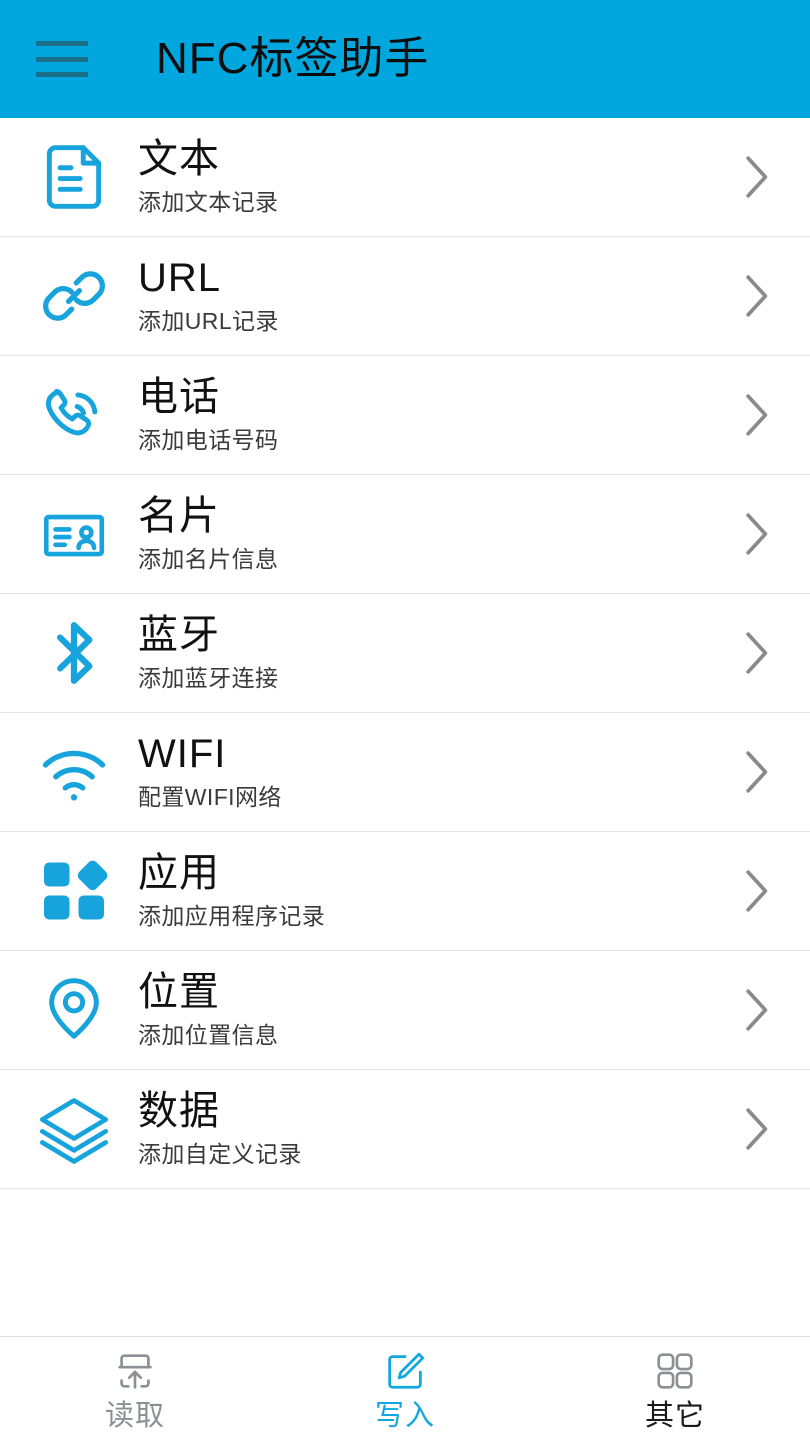 The height and width of the screenshot is (1440, 810). Describe the element at coordinates (180, 278) in the screenshot. I see `list-item-title: URL` at that location.